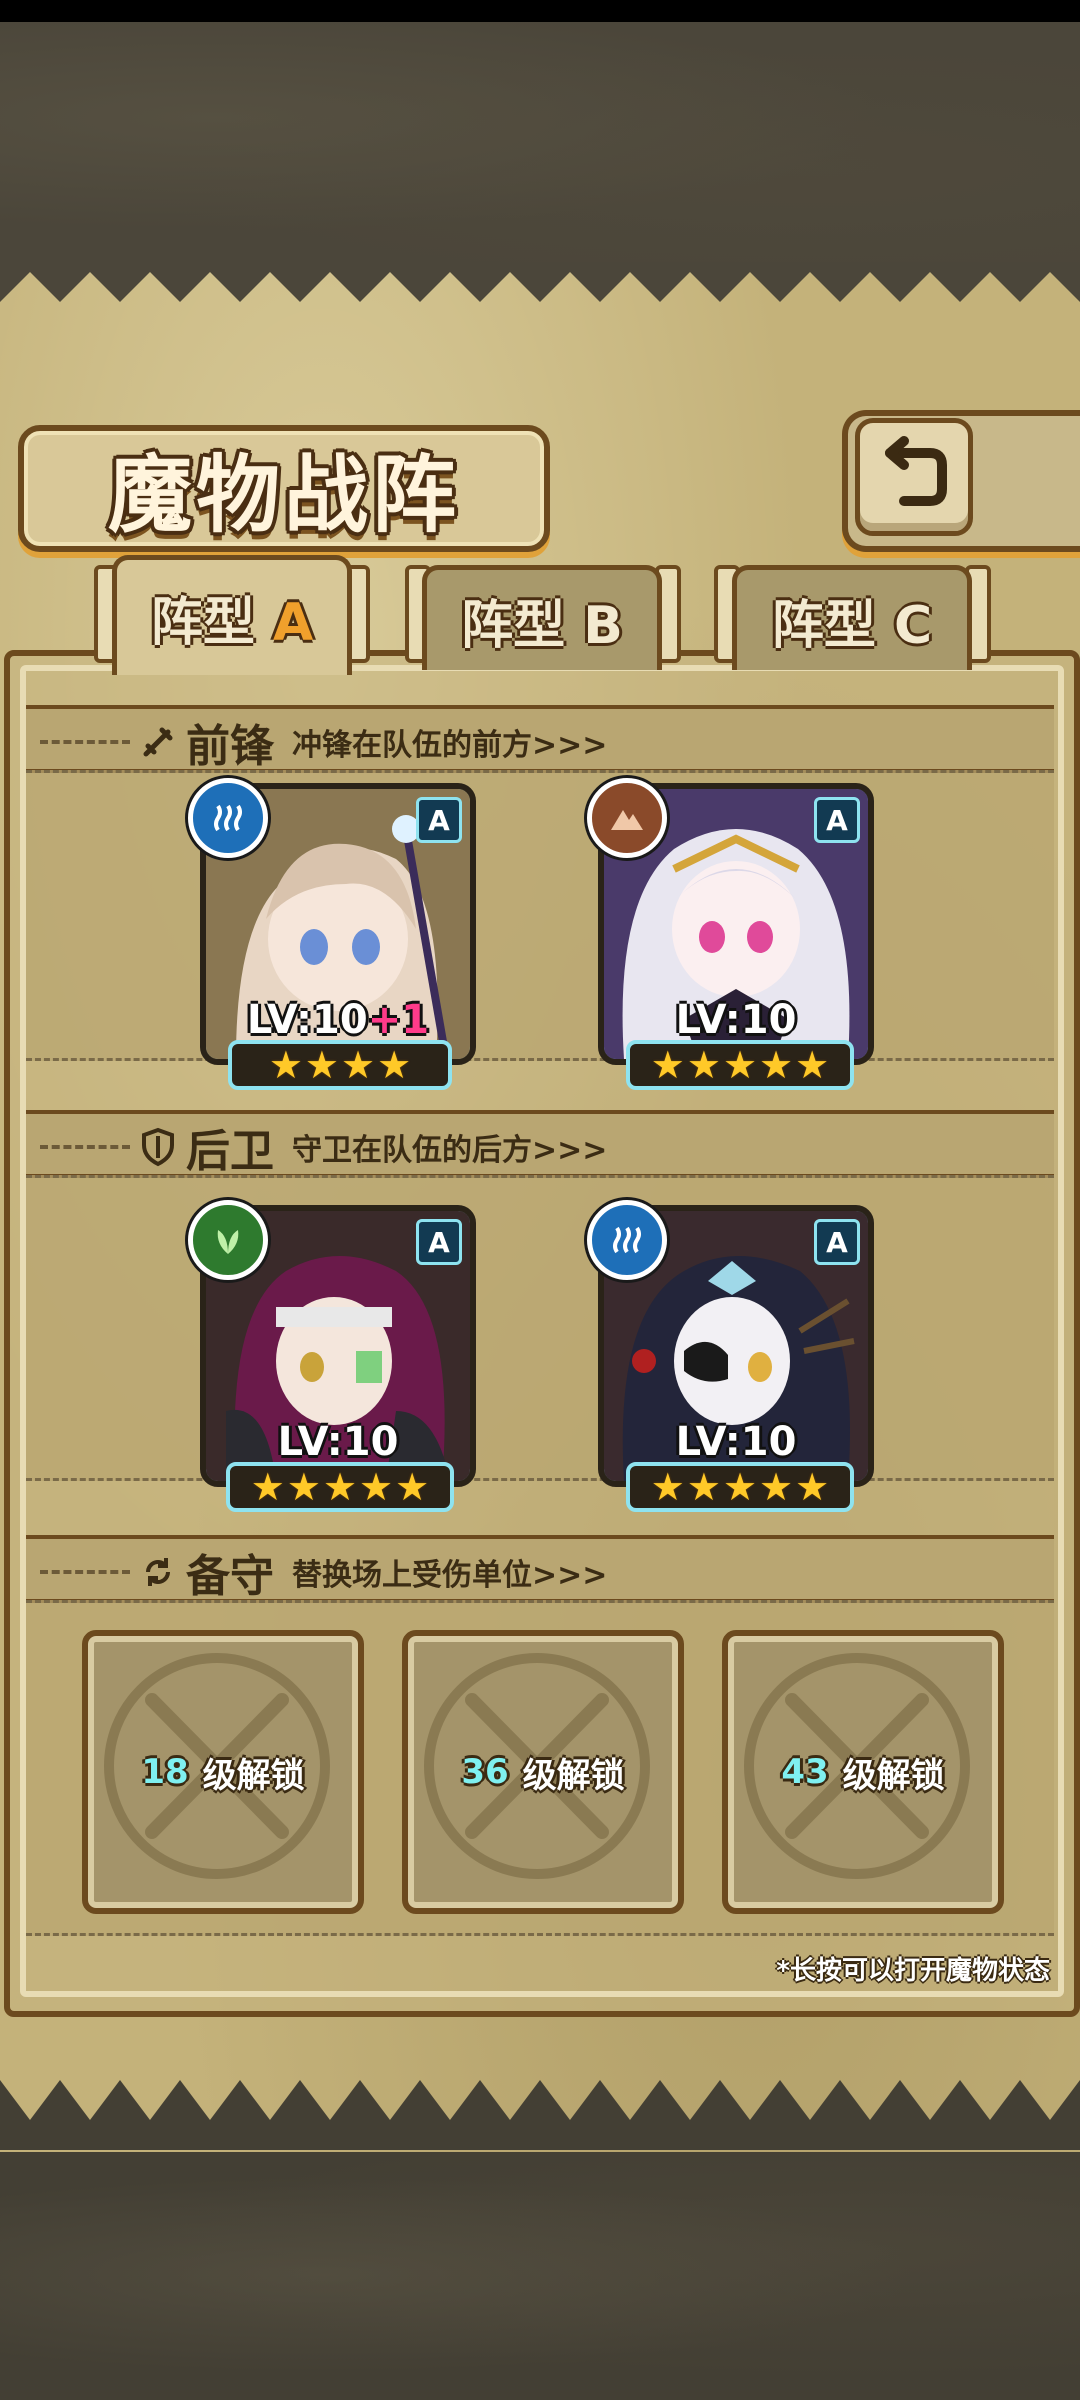  I want to click on long-press-hint: *长按可以打开魔物状态, so click(913, 1971).